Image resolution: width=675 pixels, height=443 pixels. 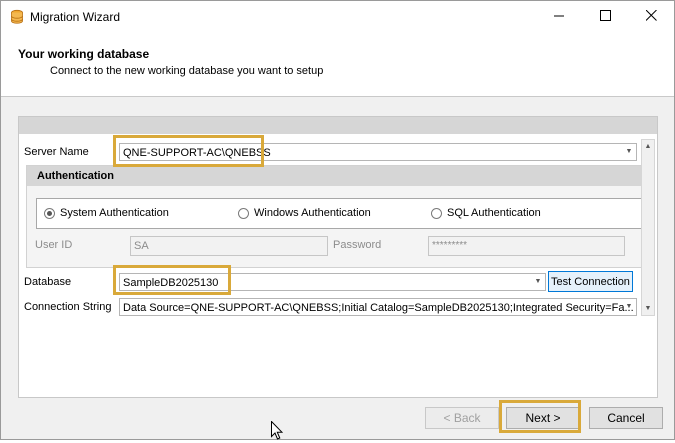 I want to click on window-title: Migration Wizard, so click(x=75, y=17).